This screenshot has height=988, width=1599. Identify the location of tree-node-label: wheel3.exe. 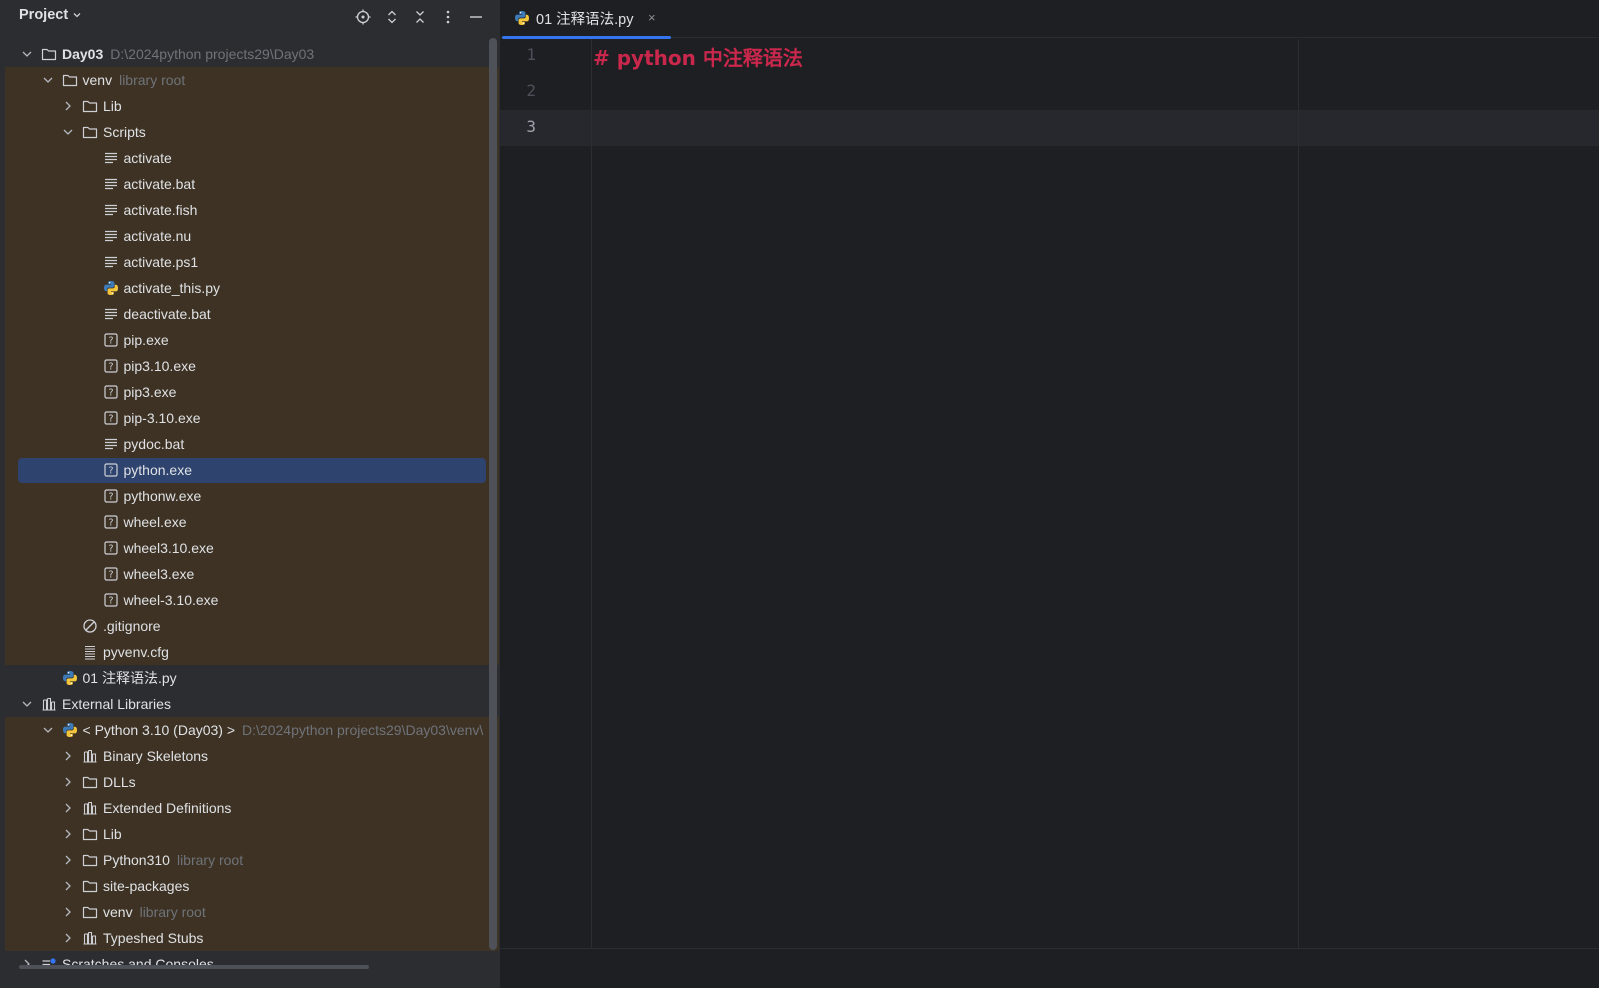
(159, 574).